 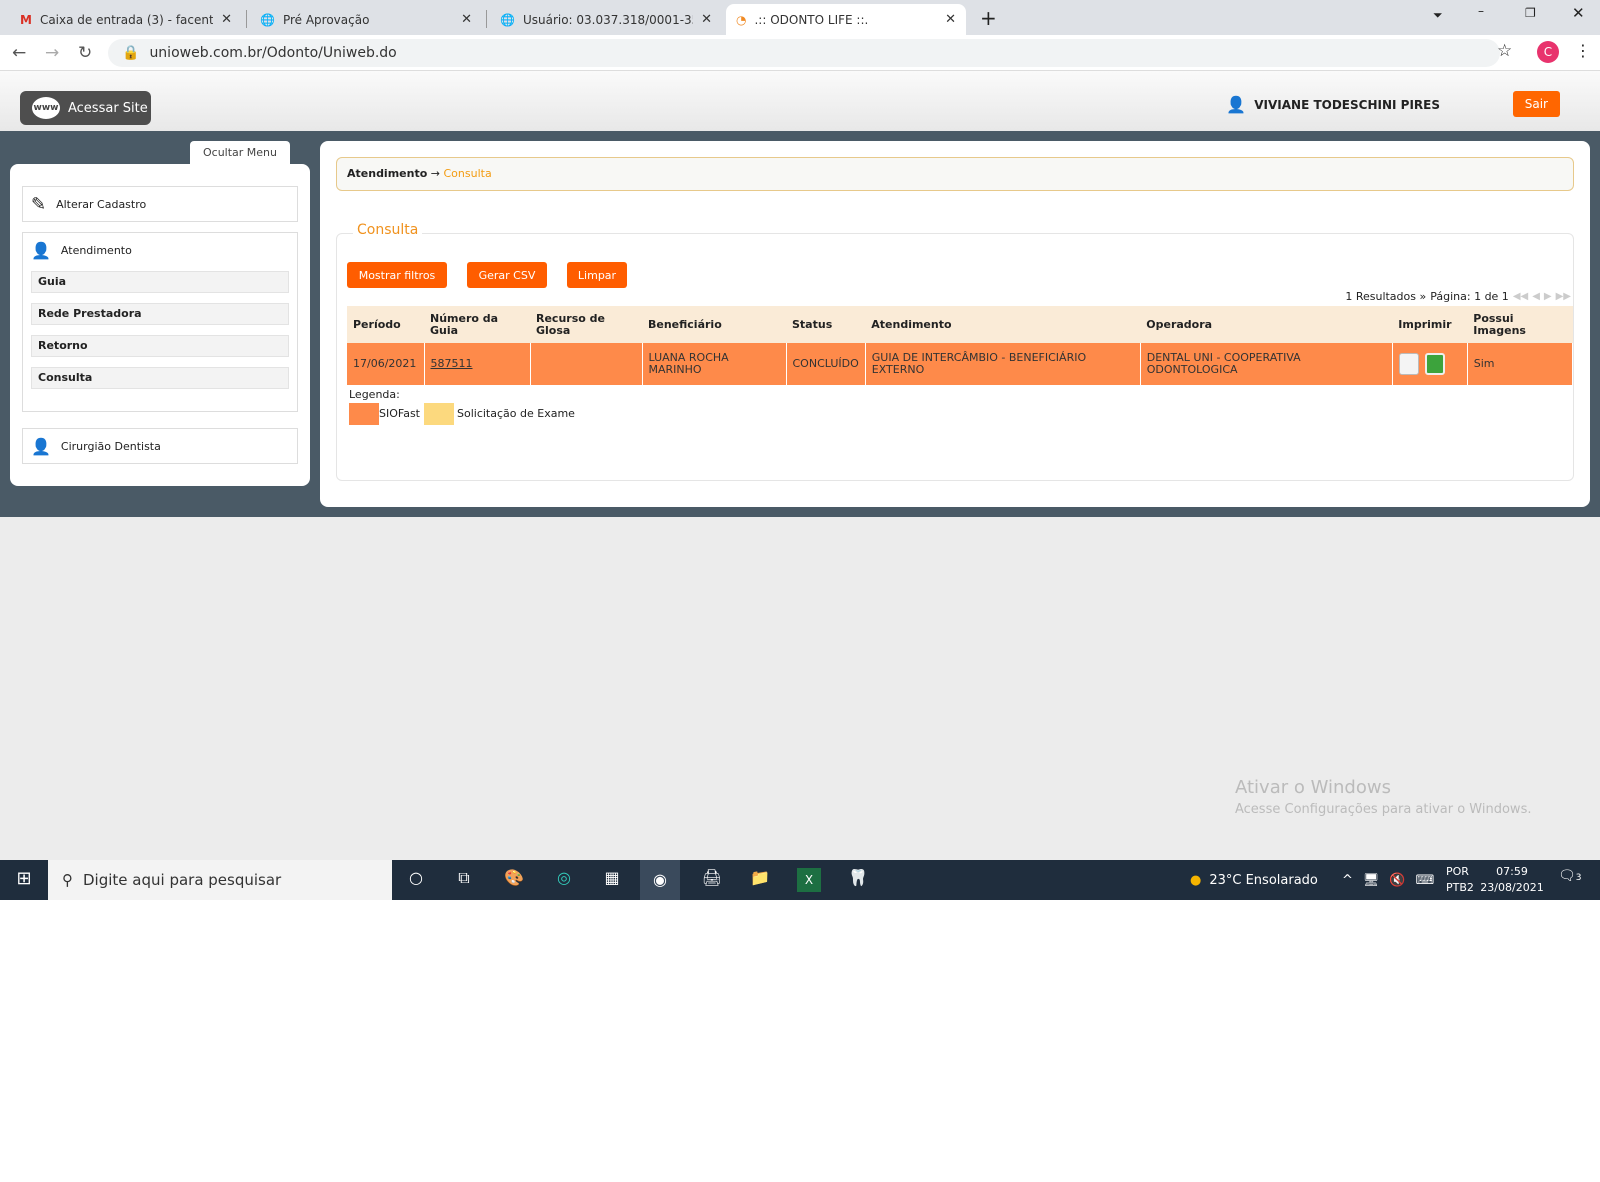 What do you see at coordinates (374, 394) in the screenshot?
I see `legend-title: Legenda:` at bounding box center [374, 394].